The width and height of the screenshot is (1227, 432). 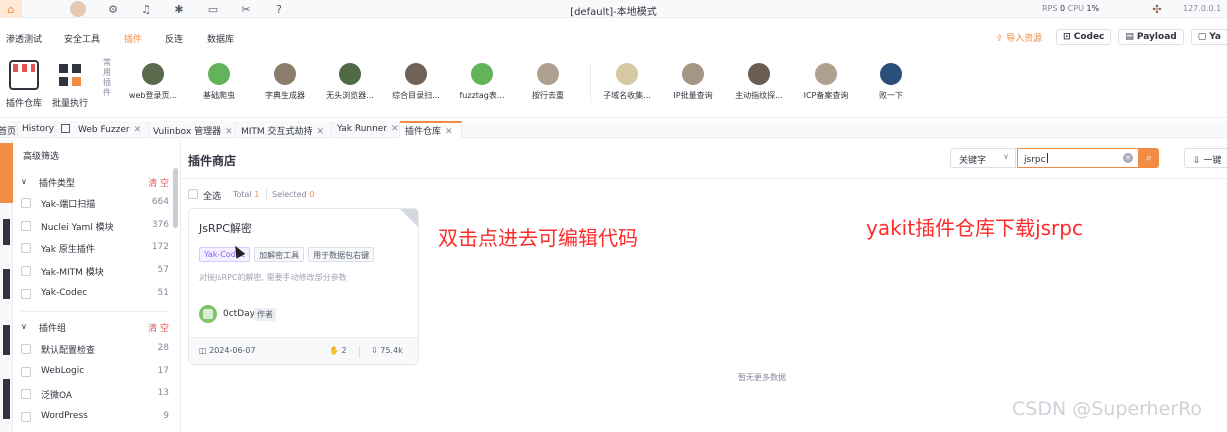 I want to click on cloud-download-icon: ⇩, so click(x=374, y=350).